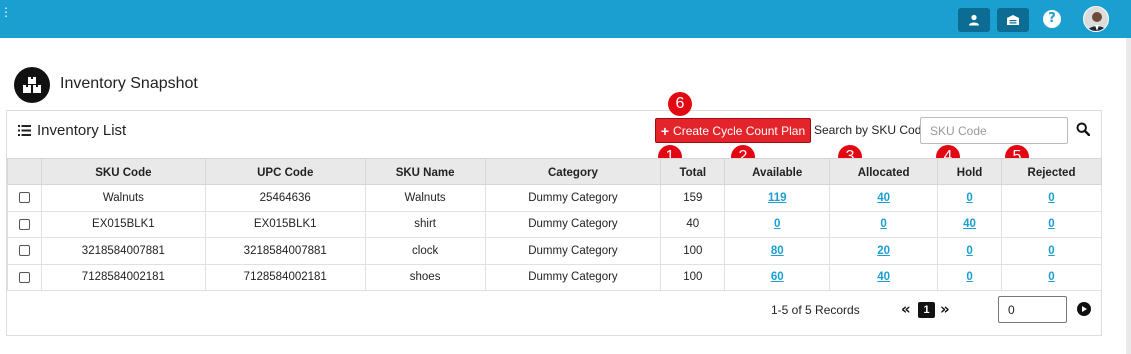 The width and height of the screenshot is (1131, 354). I want to click on search-button, so click(1084, 130).